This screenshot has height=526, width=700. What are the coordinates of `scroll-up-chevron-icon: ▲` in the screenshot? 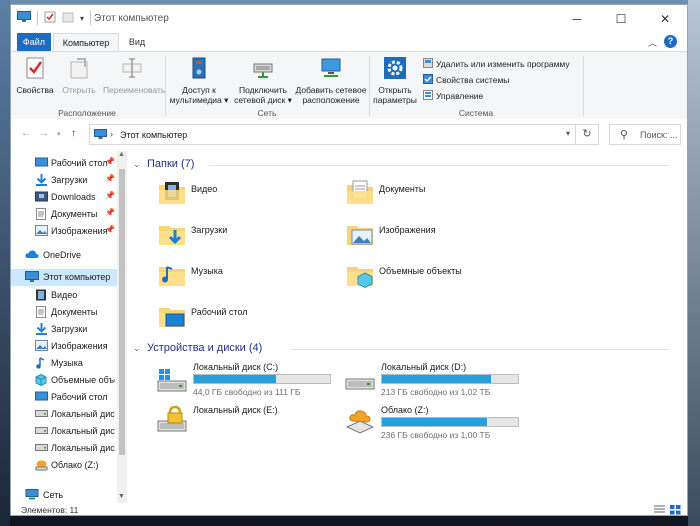 It's located at (121, 154).